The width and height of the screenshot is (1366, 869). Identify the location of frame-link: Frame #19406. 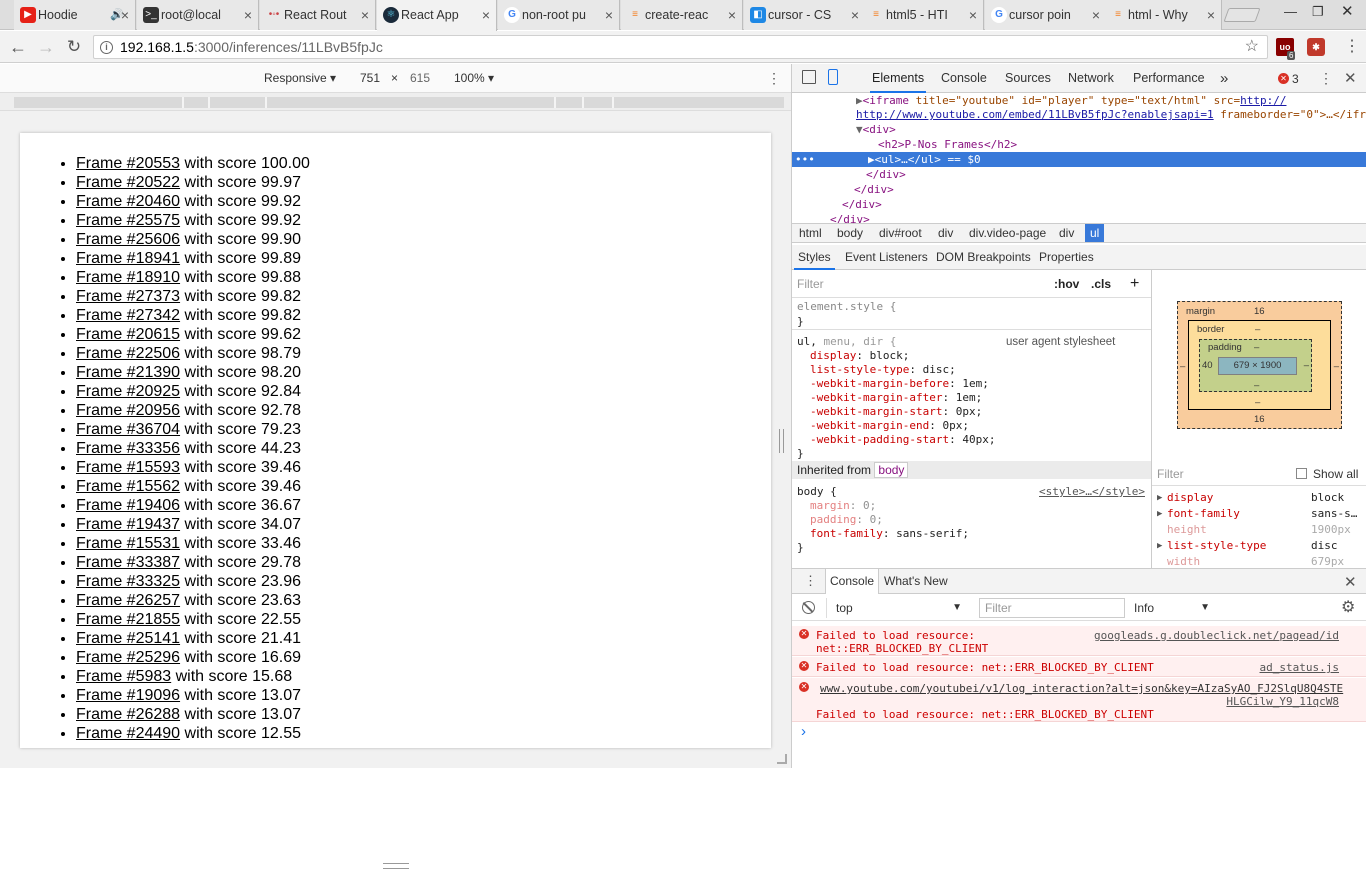
(128, 505).